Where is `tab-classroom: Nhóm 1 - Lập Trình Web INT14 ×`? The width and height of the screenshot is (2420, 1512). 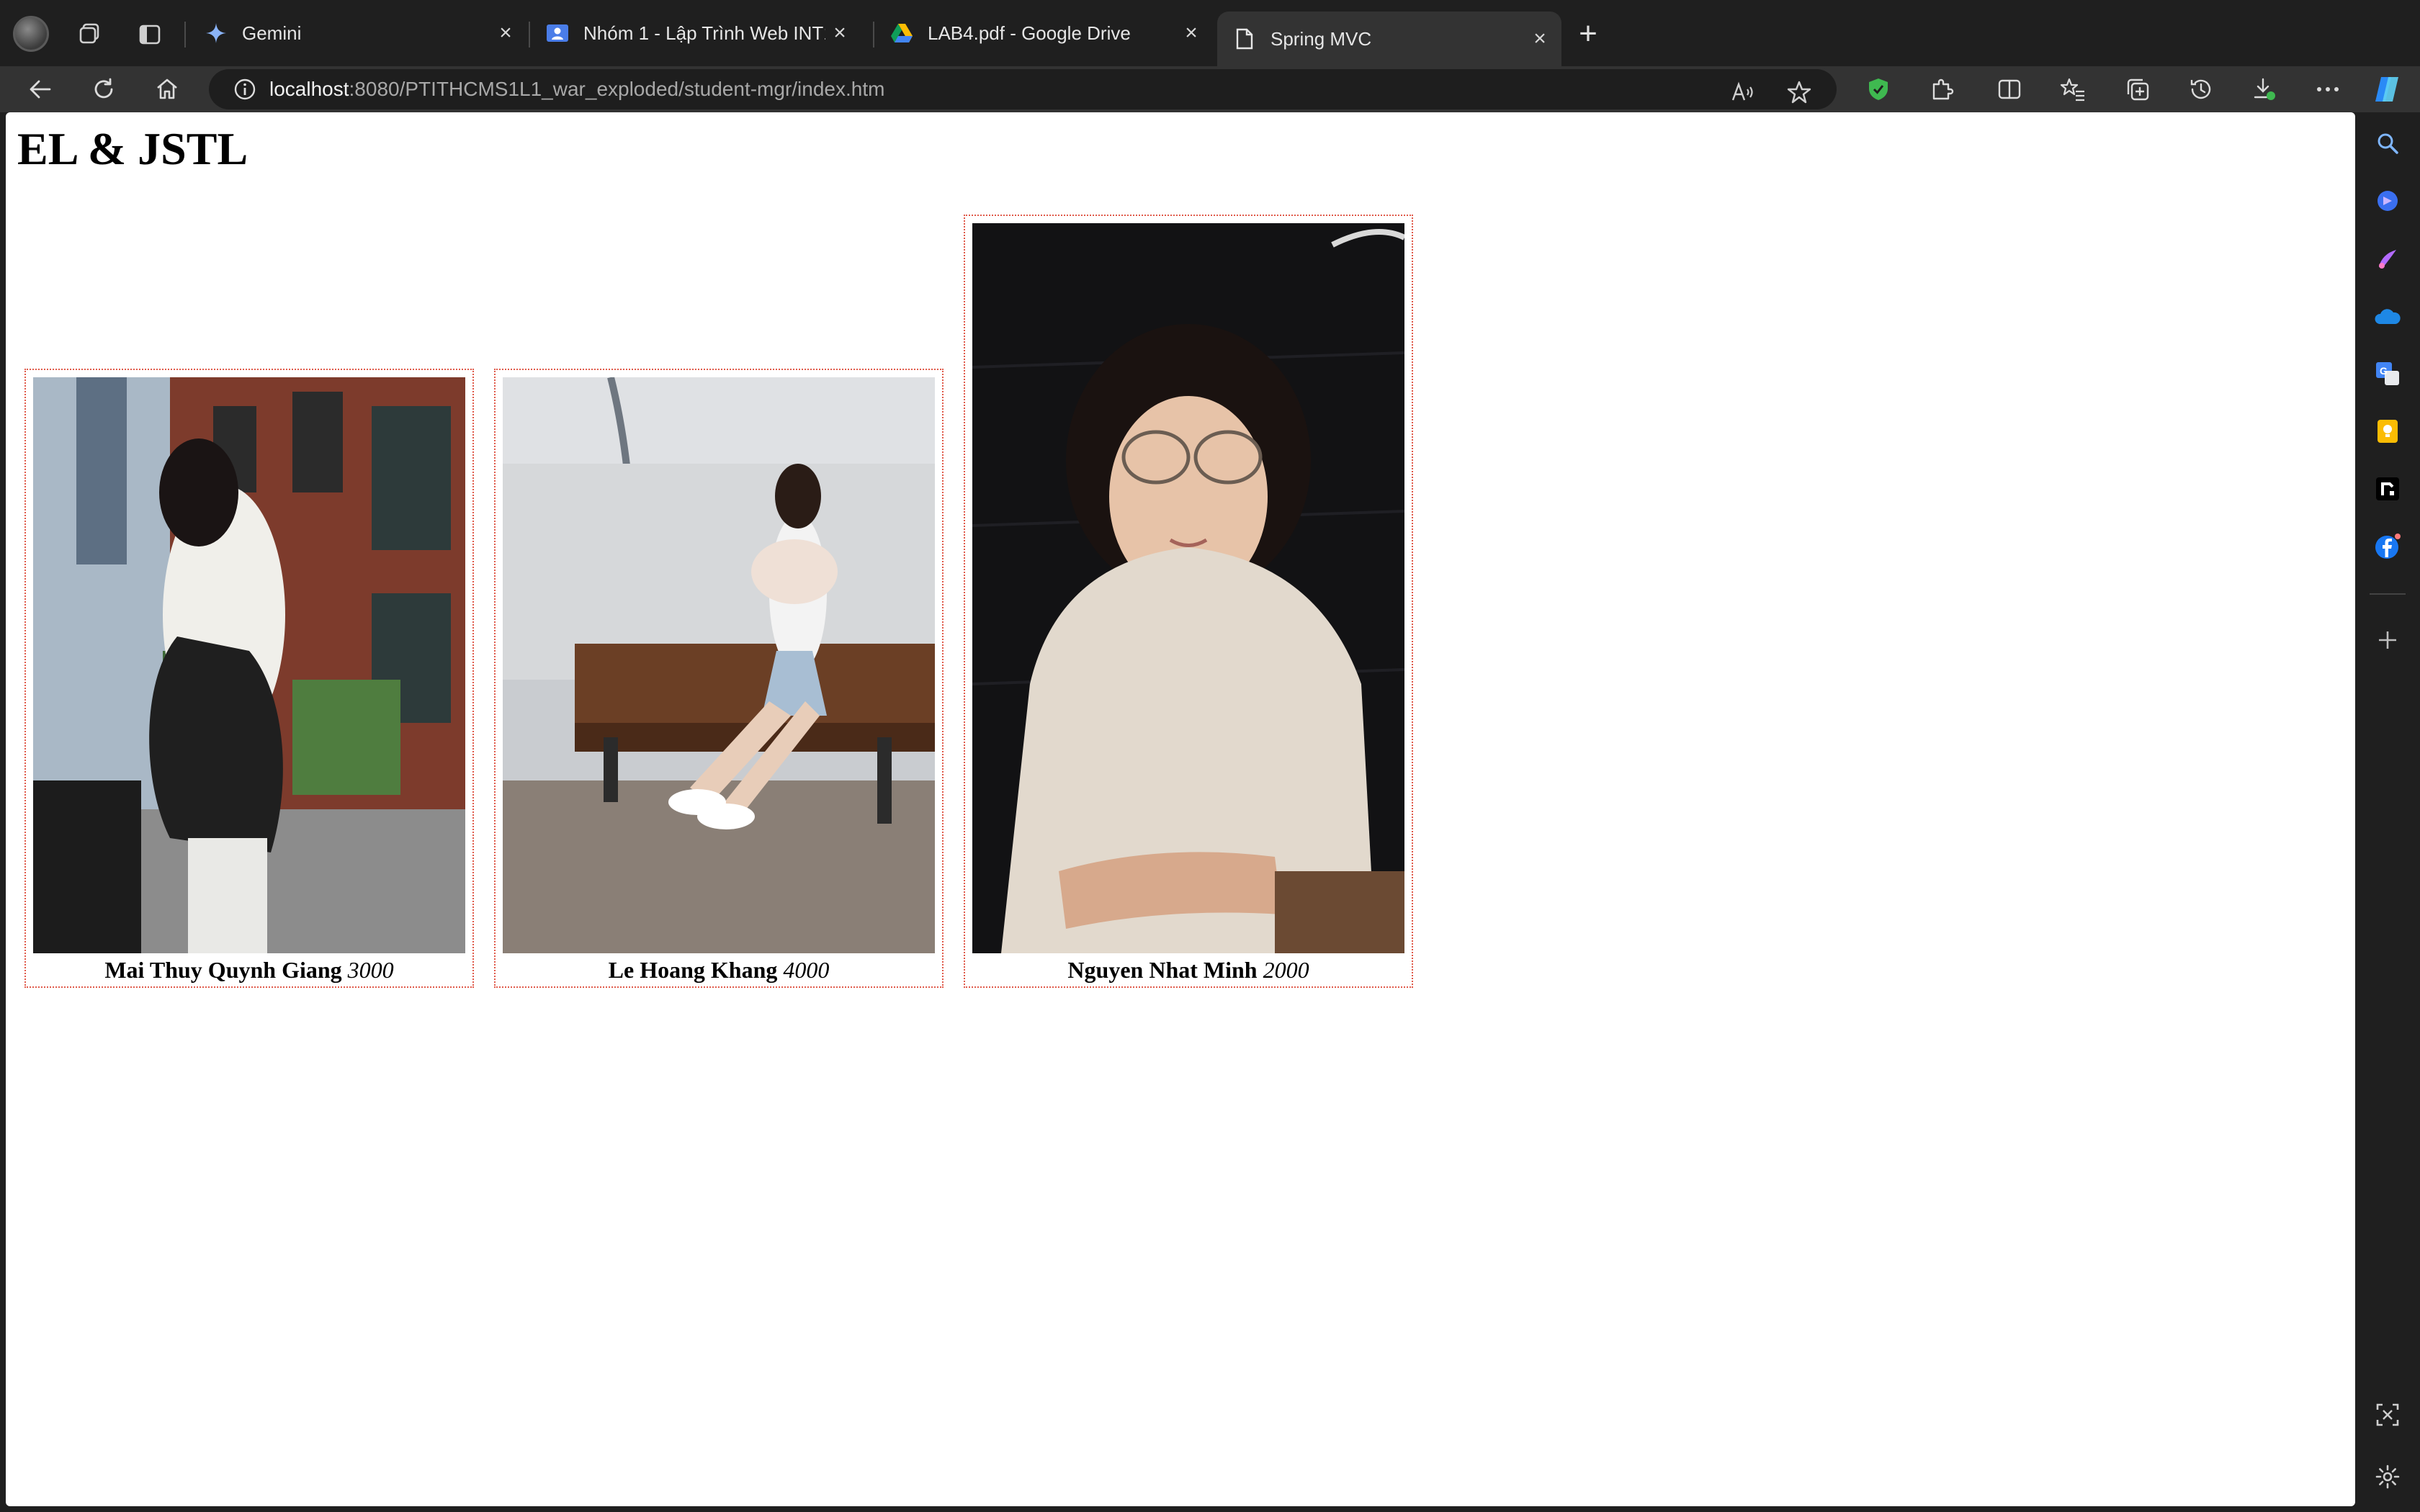 tab-classroom: Nhóm 1 - Lập Trình Web INT14 × is located at coordinates (695, 33).